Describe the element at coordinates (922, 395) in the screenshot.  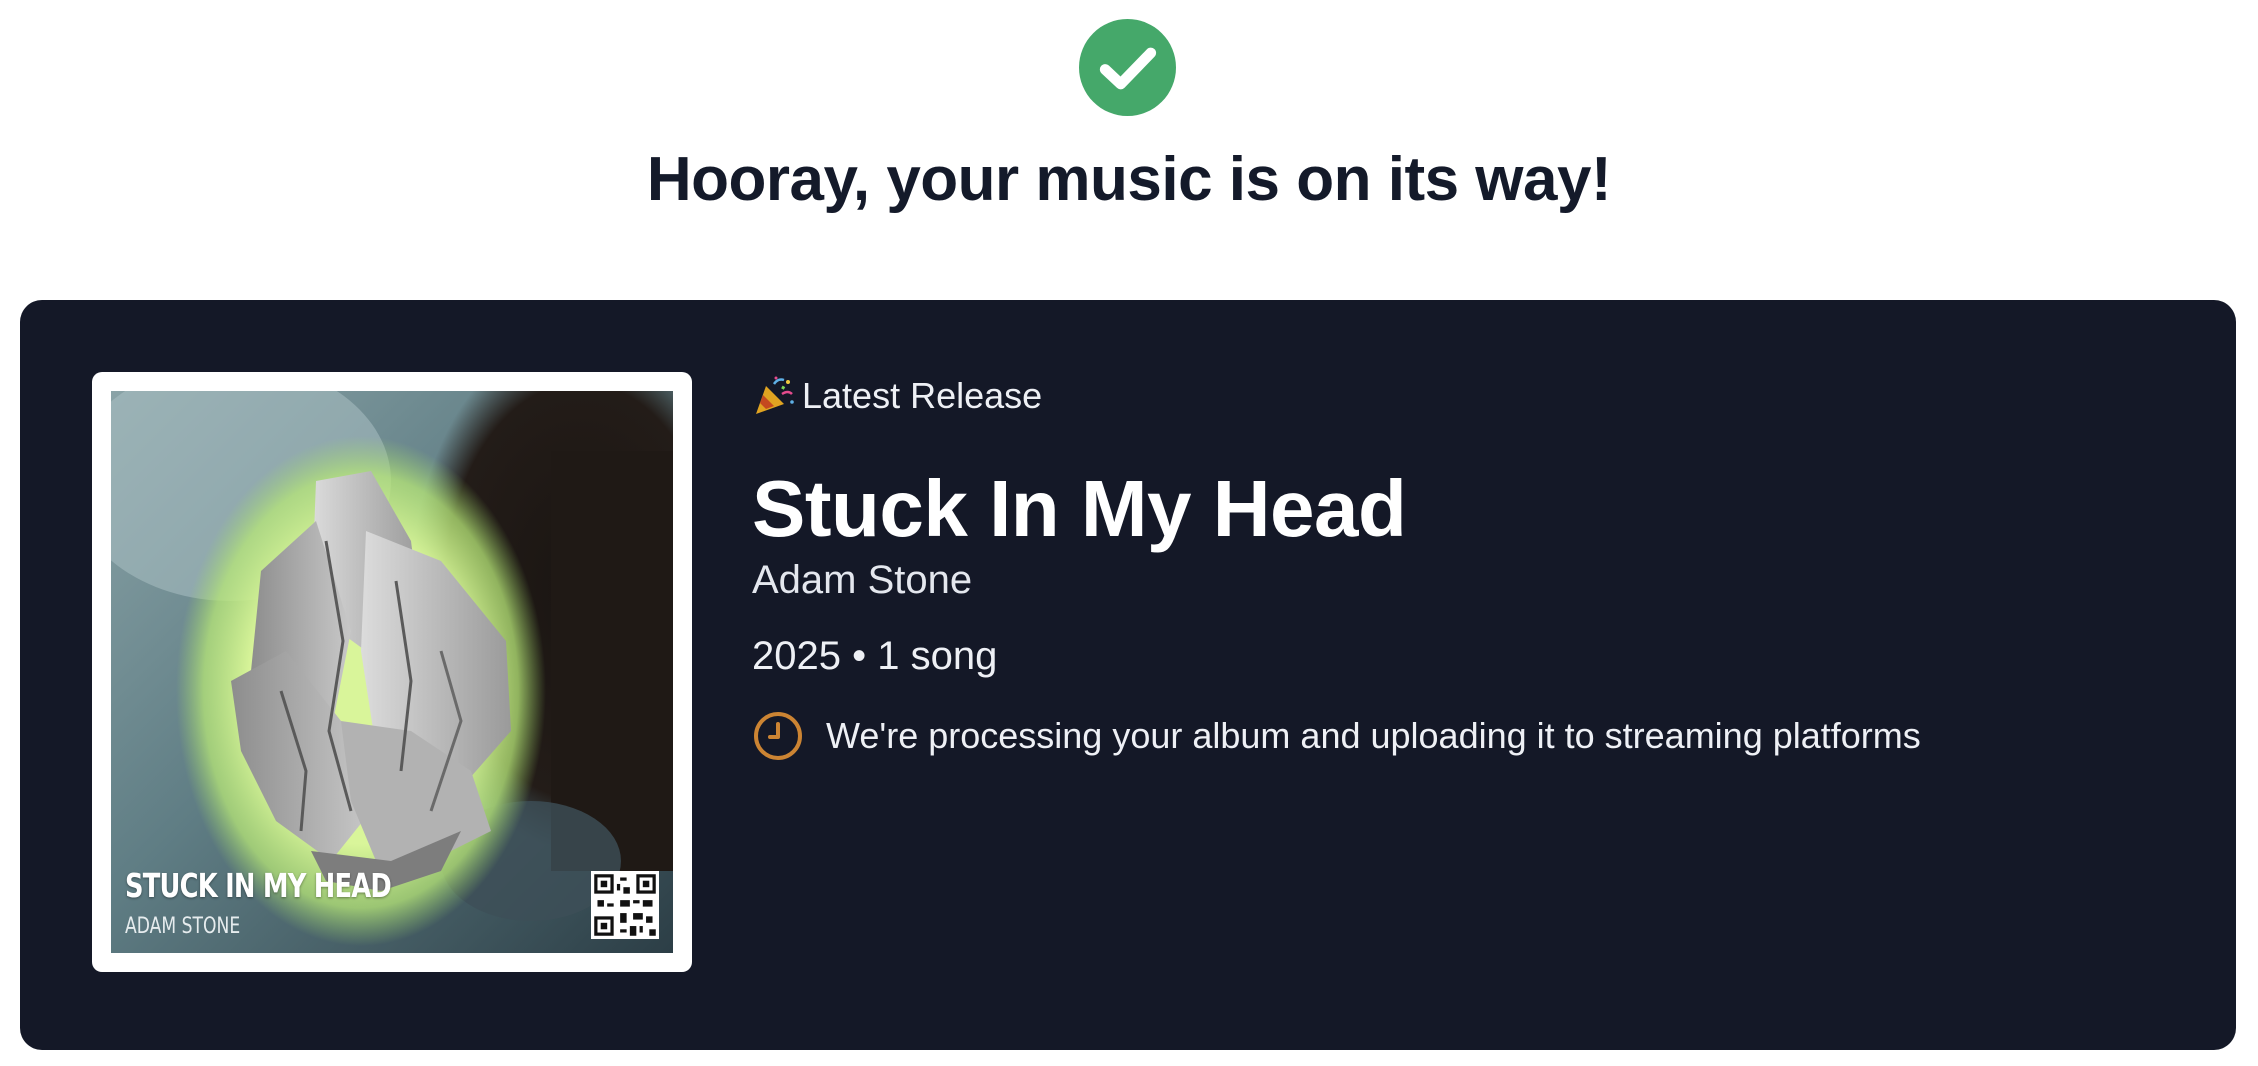
I see `release-tag-label: Latest Release` at that location.